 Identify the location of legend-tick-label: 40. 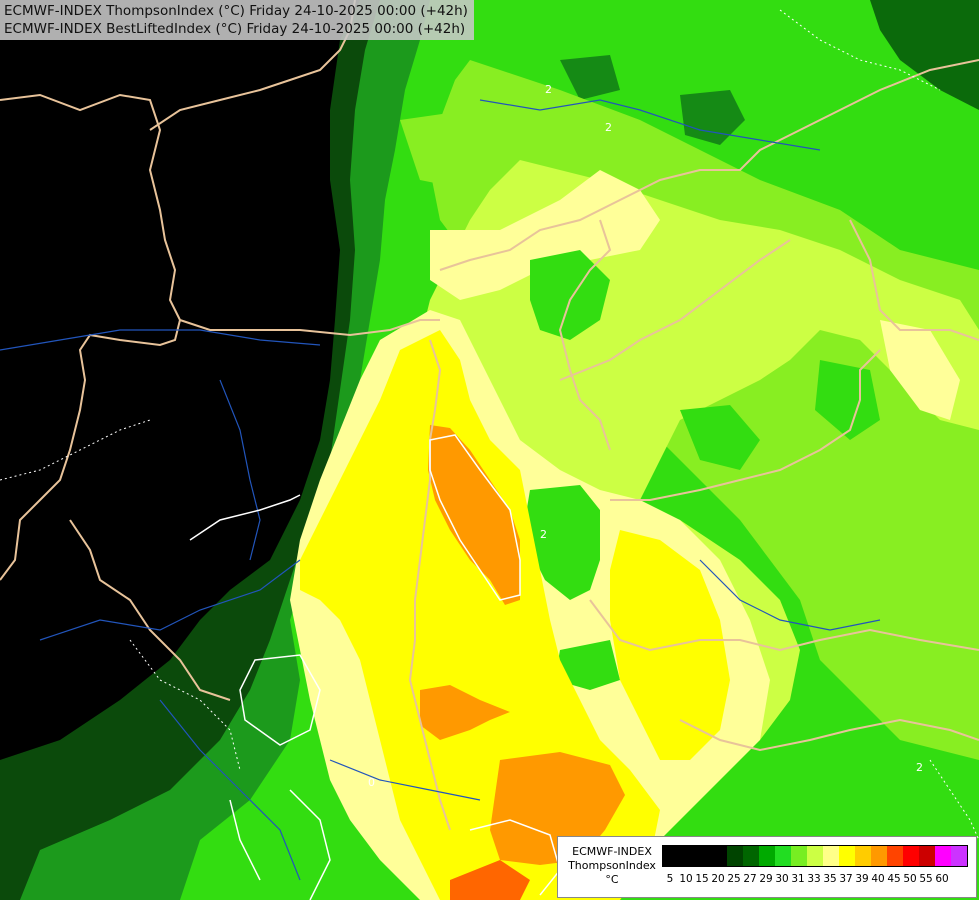
(878, 879).